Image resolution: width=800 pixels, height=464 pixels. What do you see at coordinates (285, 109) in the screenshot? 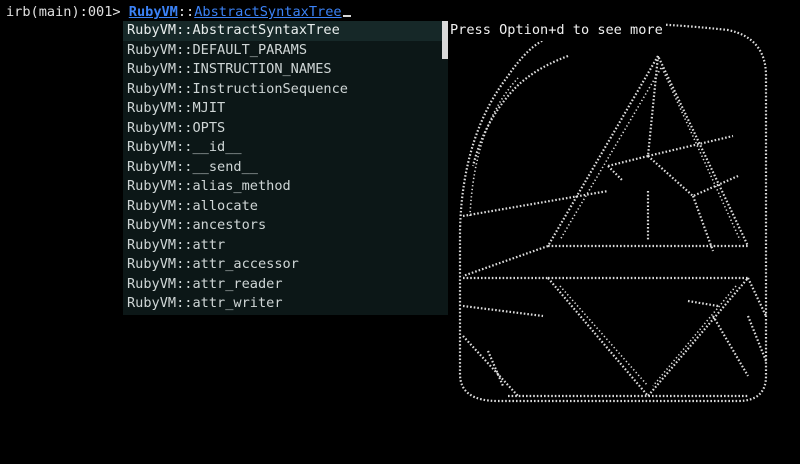
I see `completion-item: RubyVM::MJIT` at bounding box center [285, 109].